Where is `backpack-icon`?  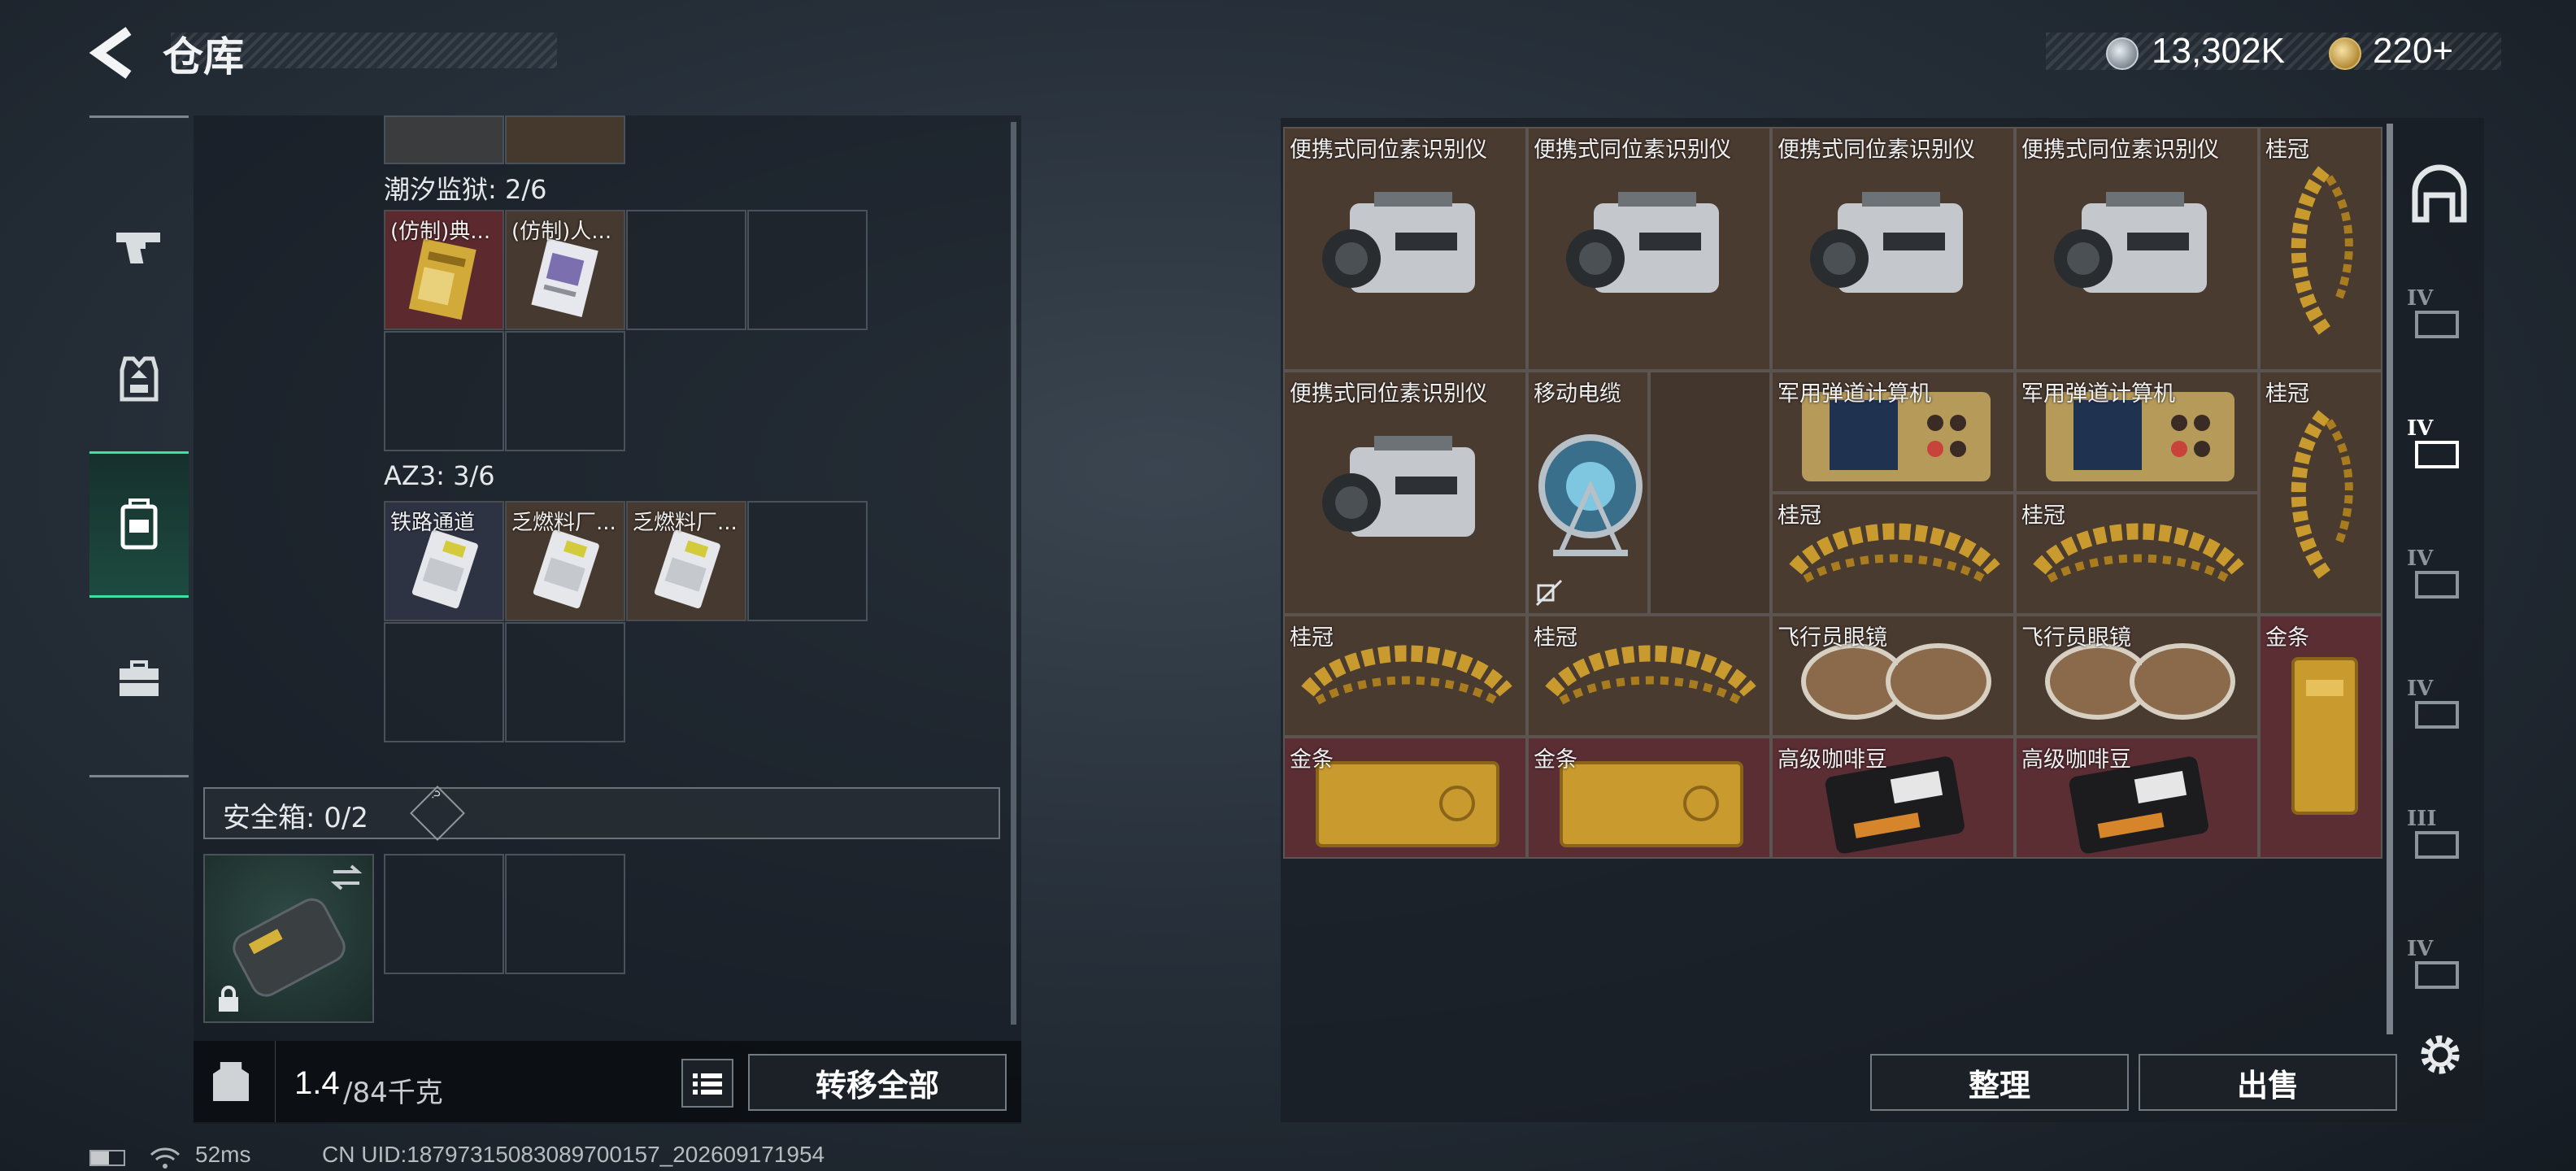
backpack-icon is located at coordinates (139, 524).